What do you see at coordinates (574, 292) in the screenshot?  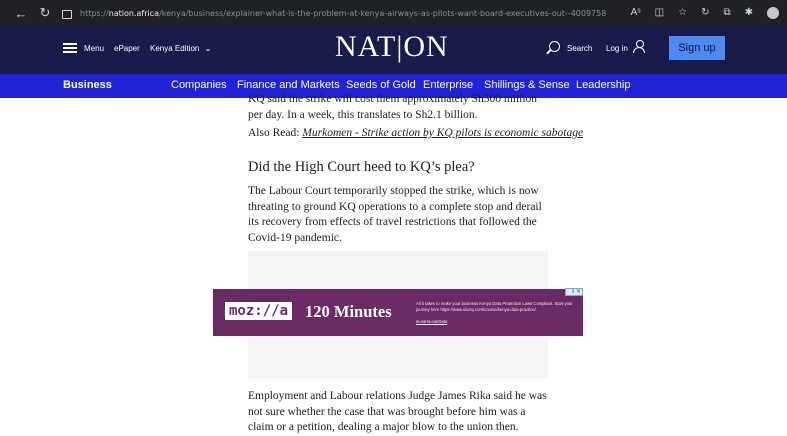 I see `ad-choices-icon: i ✕` at bounding box center [574, 292].